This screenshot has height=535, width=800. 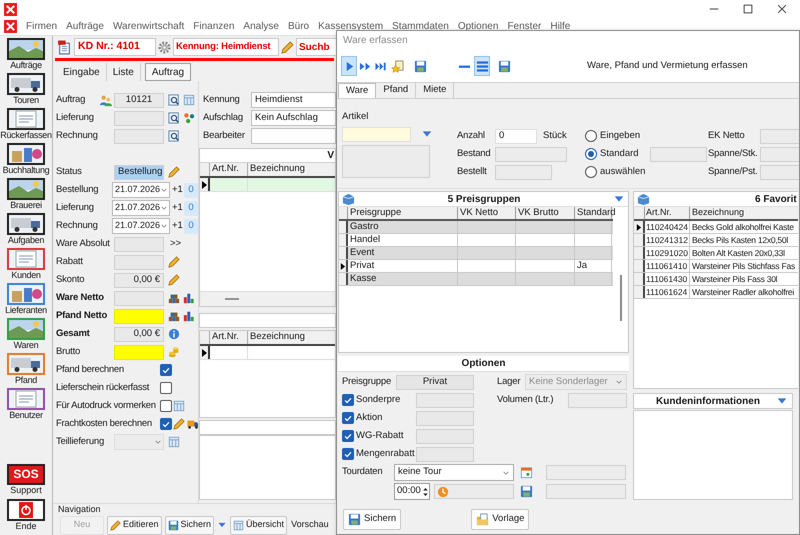 What do you see at coordinates (26, 481) in the screenshot?
I see `sidebar-item: SOS Support` at bounding box center [26, 481].